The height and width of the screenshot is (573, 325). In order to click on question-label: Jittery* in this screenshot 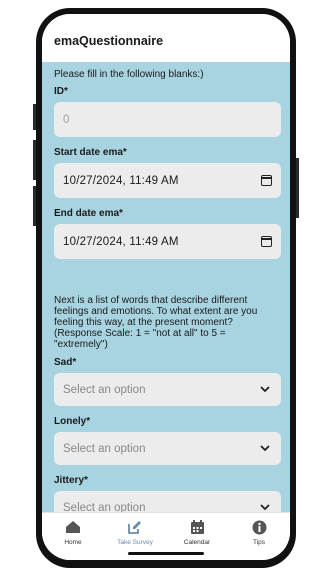, I will do `click(71, 480)`.